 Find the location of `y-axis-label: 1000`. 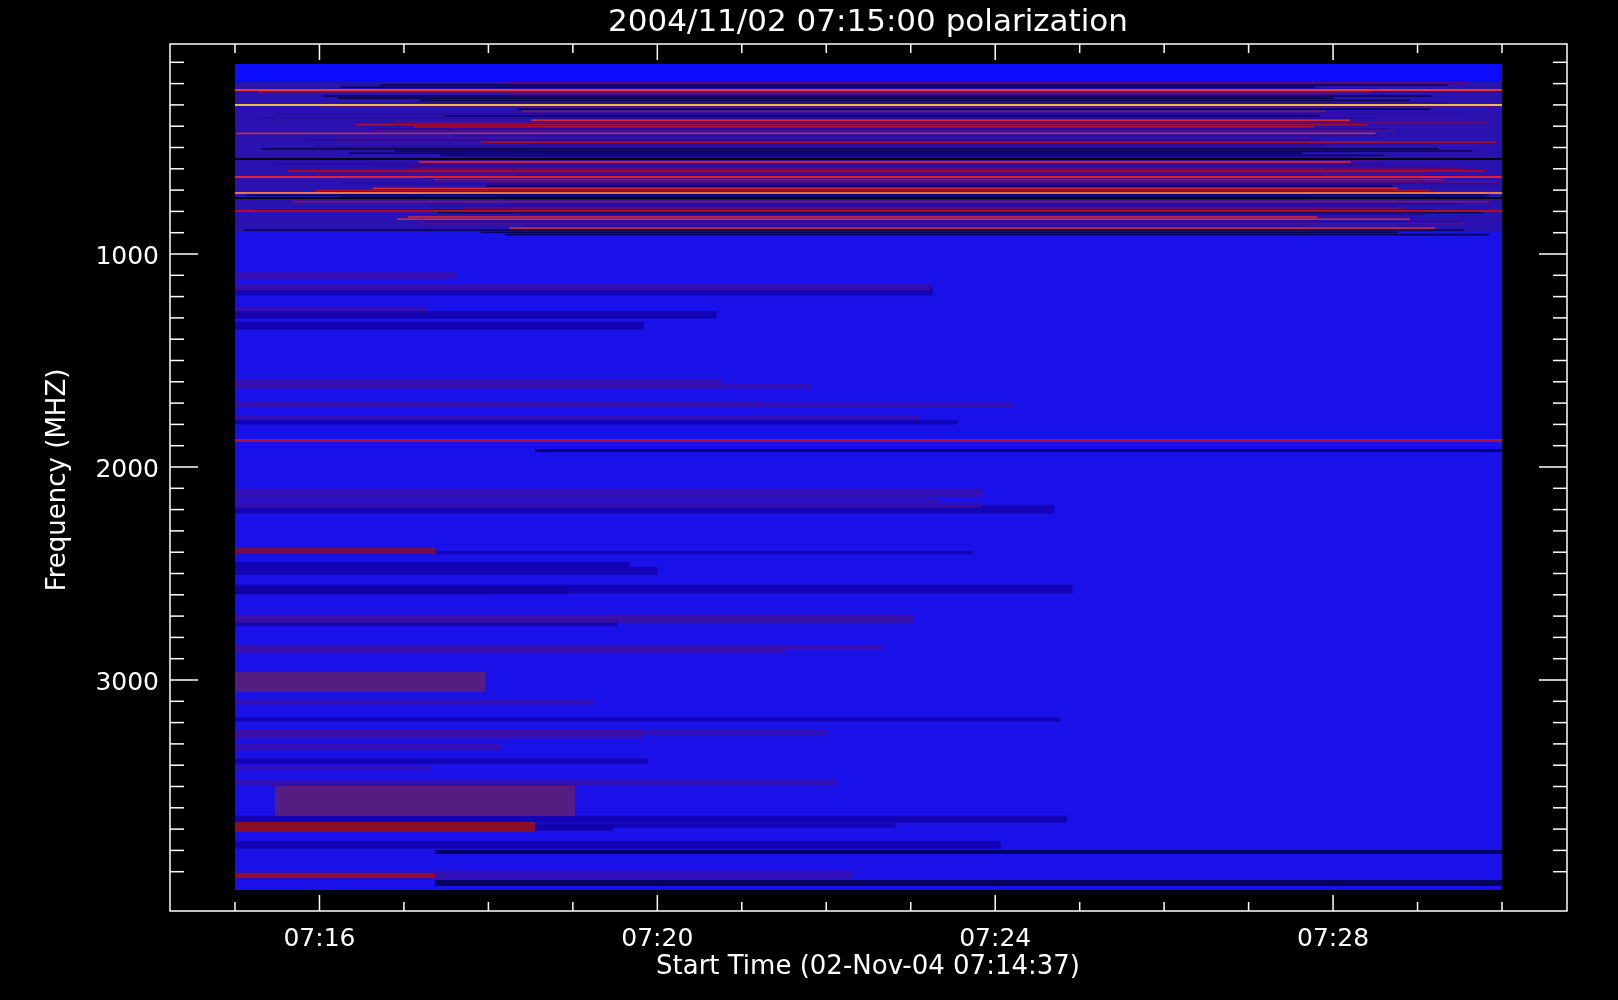

y-axis-label: 1000 is located at coordinates (127, 255).